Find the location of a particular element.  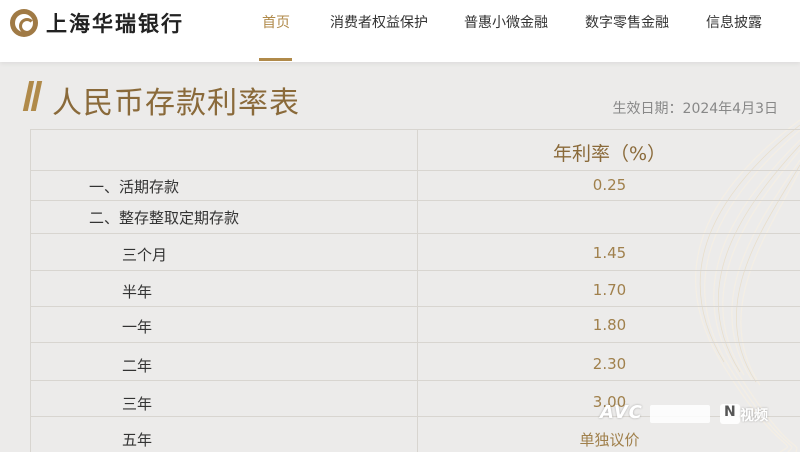

page-title: 人民币存款利率表 is located at coordinates (176, 103).